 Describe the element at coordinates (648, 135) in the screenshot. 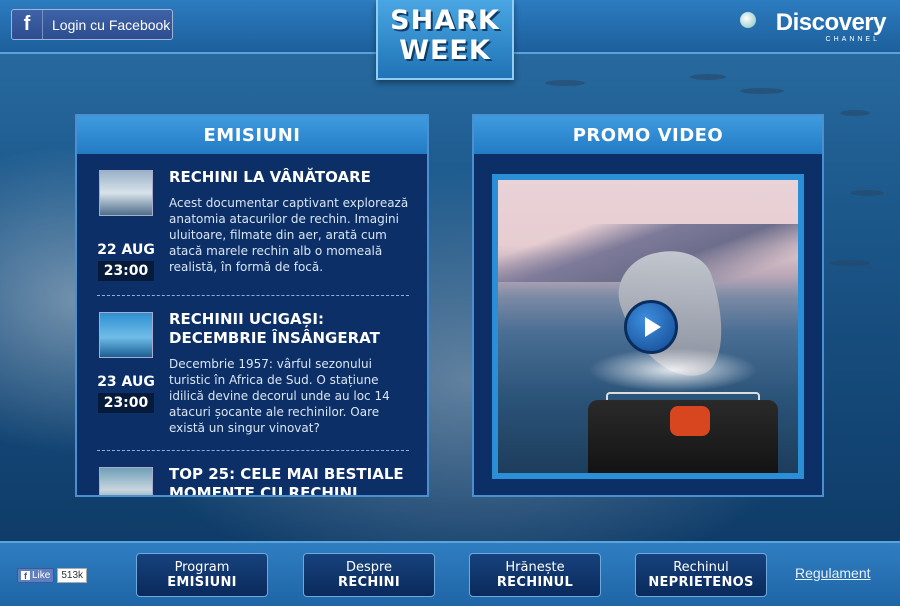

I see `promo-video-title: PROMO VIDEO` at that location.